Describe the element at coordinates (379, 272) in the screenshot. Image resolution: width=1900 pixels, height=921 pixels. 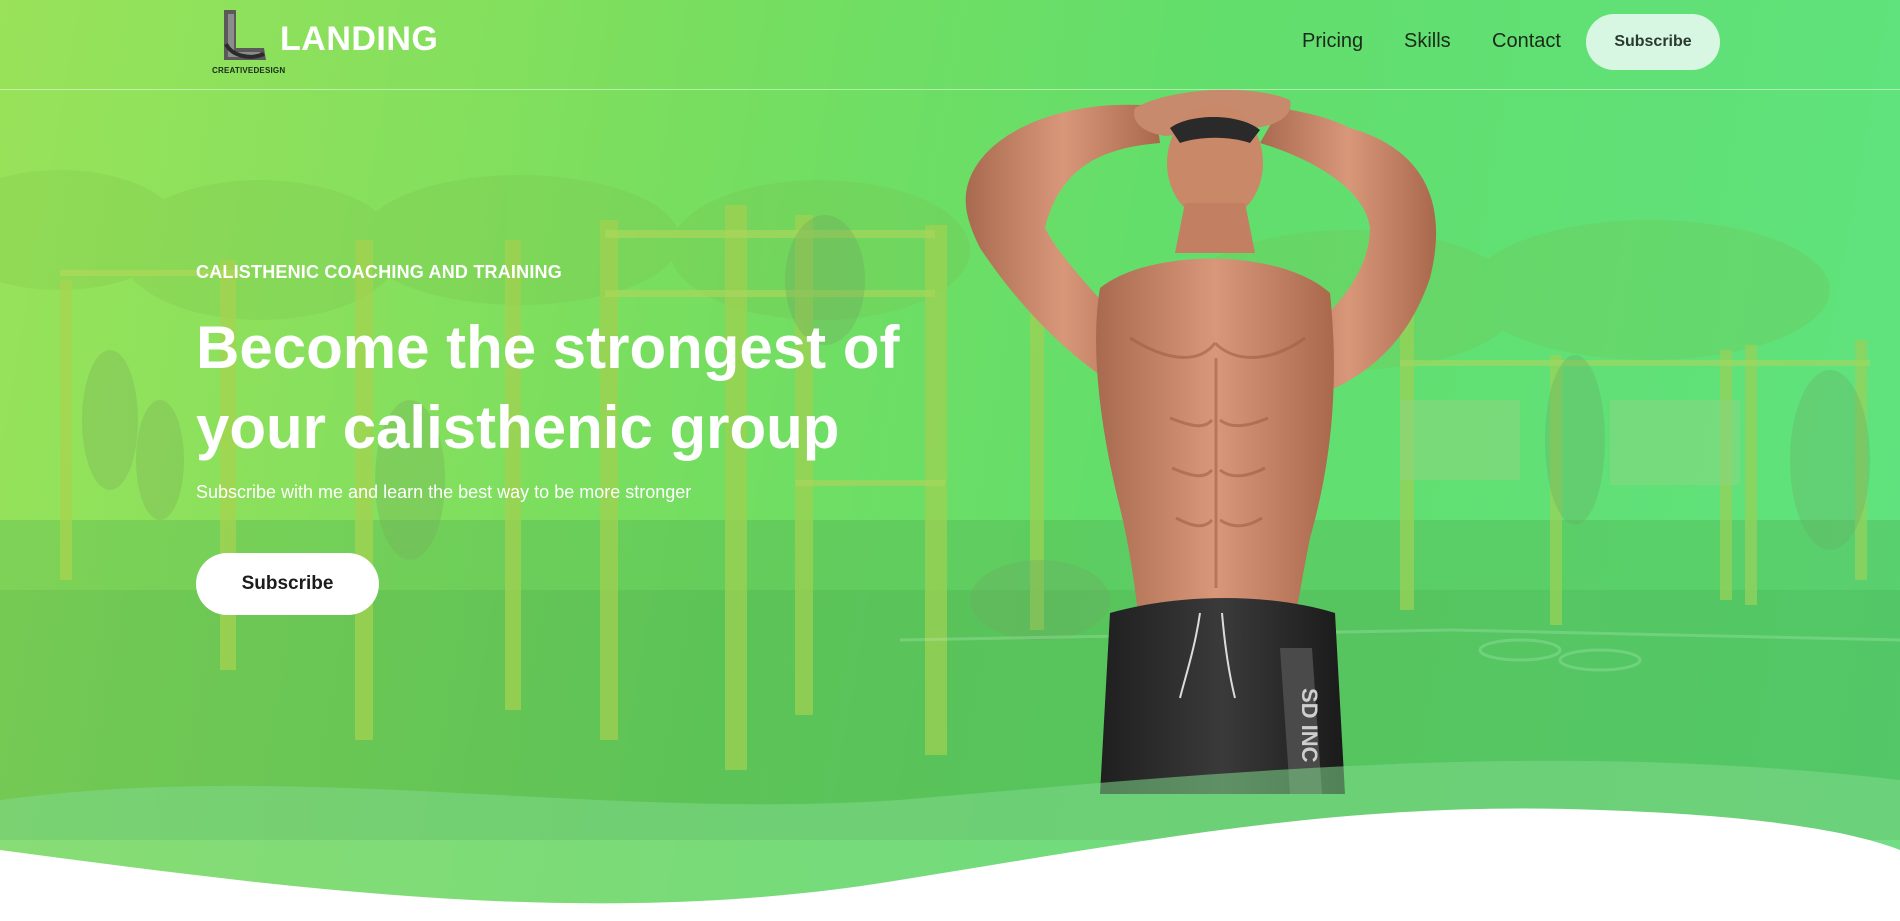
I see `hero-eyebrow: CALISTHENIC COACHING AND TRAINING` at that location.